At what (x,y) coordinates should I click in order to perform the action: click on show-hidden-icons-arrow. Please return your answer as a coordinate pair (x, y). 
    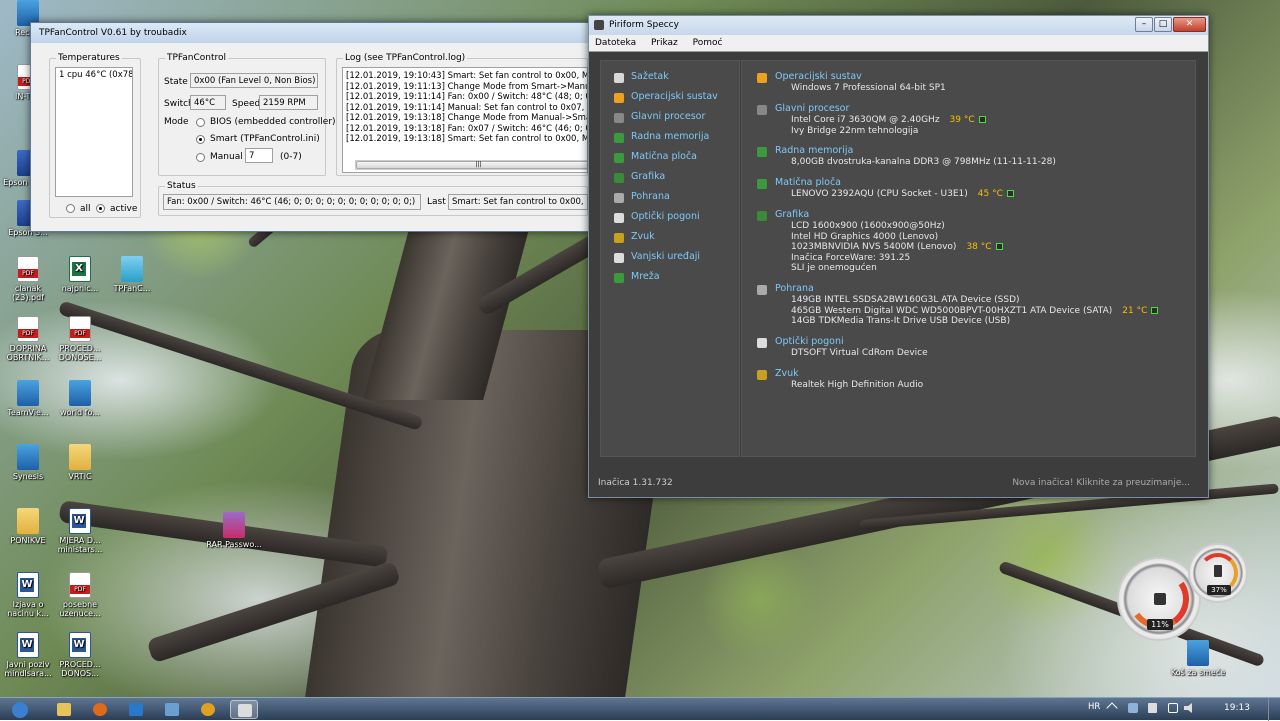
    Looking at the image, I should click on (1112, 708).